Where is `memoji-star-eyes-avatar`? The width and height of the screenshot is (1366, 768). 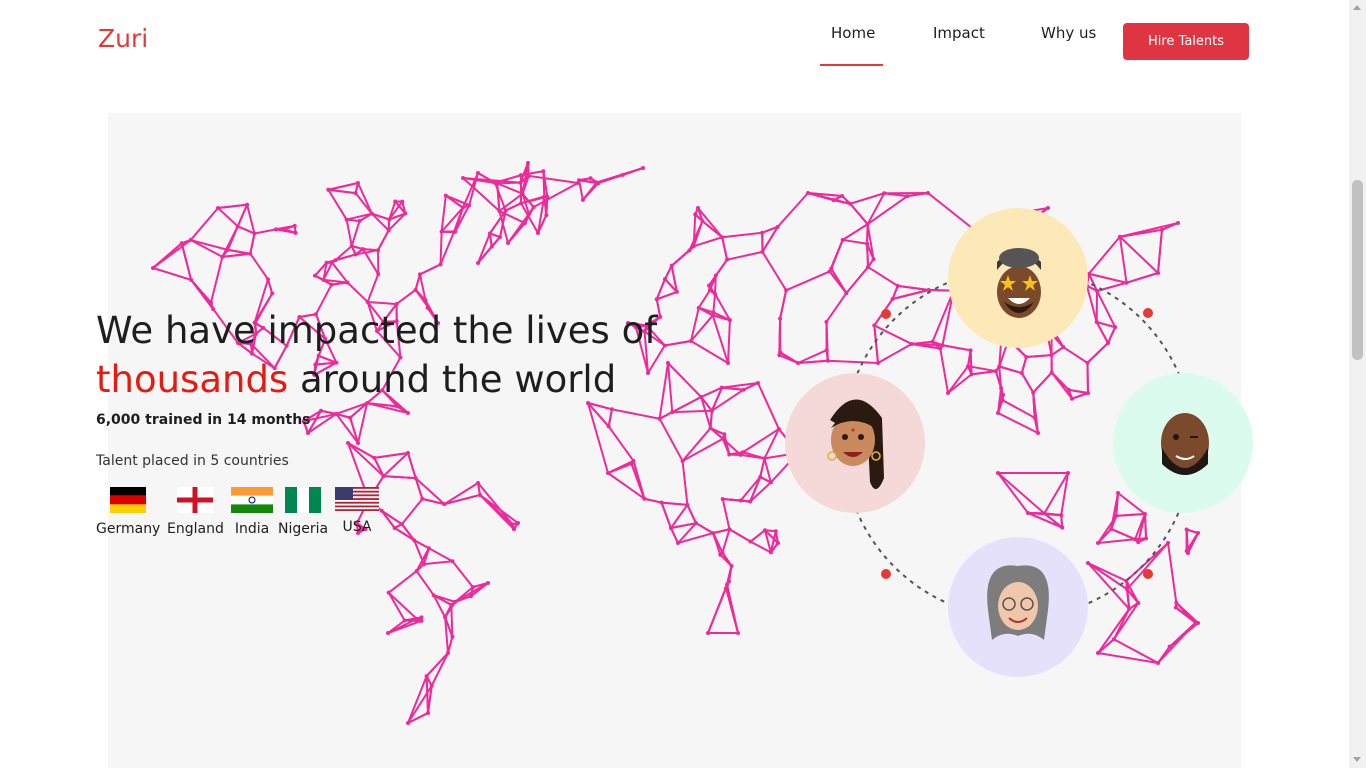 memoji-star-eyes-avatar is located at coordinates (1018, 278).